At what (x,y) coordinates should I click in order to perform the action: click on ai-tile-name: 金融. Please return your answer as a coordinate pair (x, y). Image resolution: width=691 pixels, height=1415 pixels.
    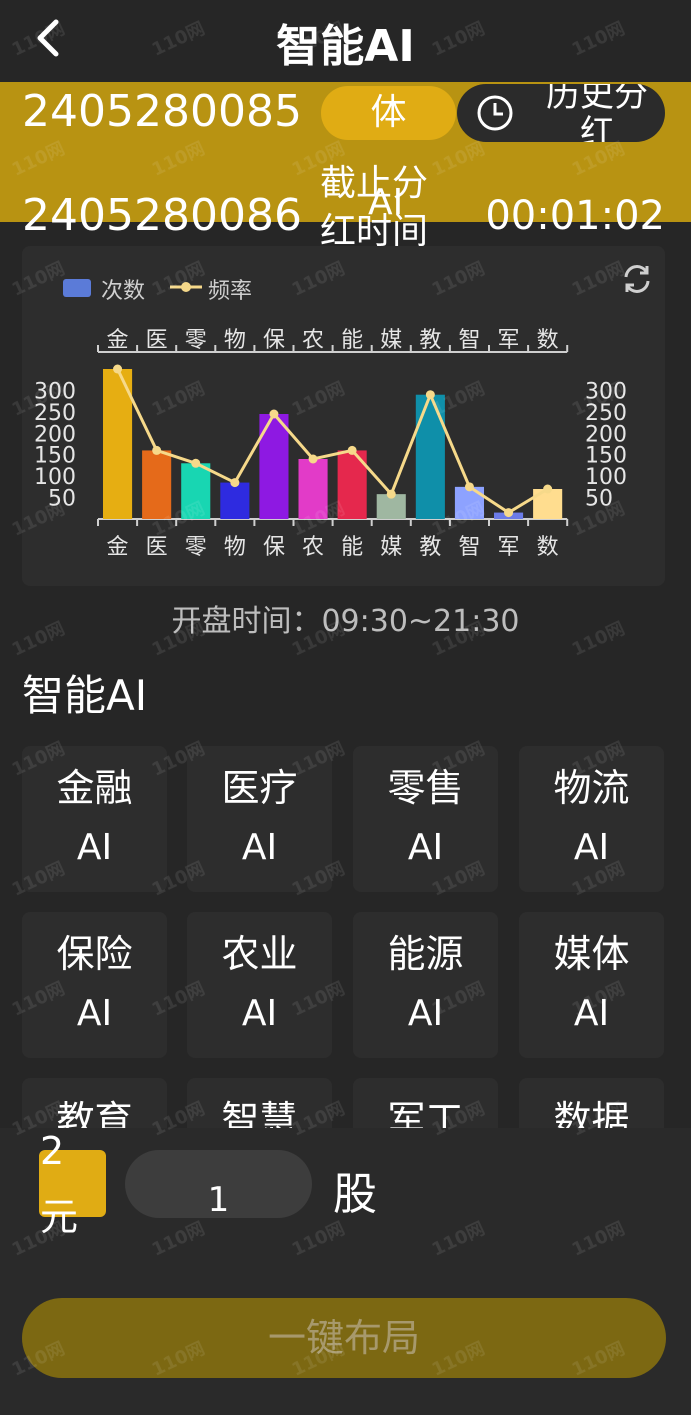
    Looking at the image, I should click on (94, 788).